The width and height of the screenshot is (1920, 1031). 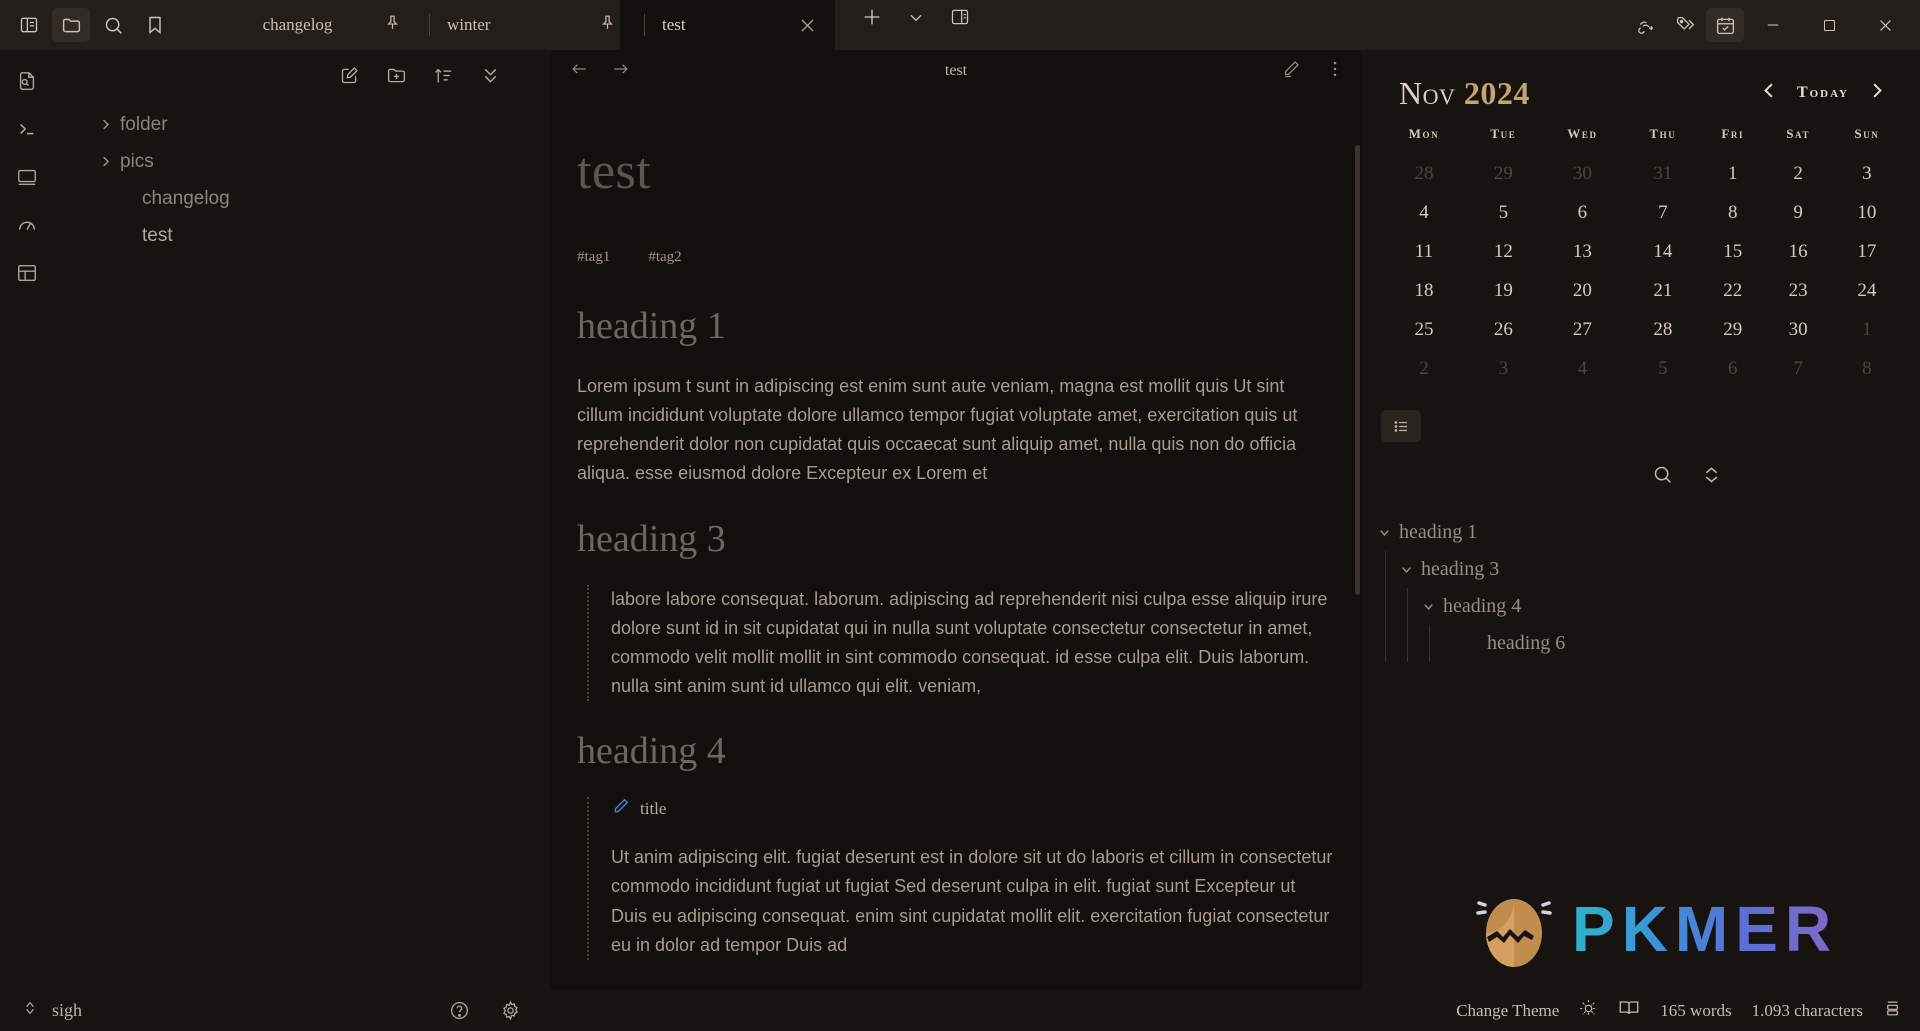 What do you see at coordinates (1769, 93) in the screenshot?
I see `prev-month-icon` at bounding box center [1769, 93].